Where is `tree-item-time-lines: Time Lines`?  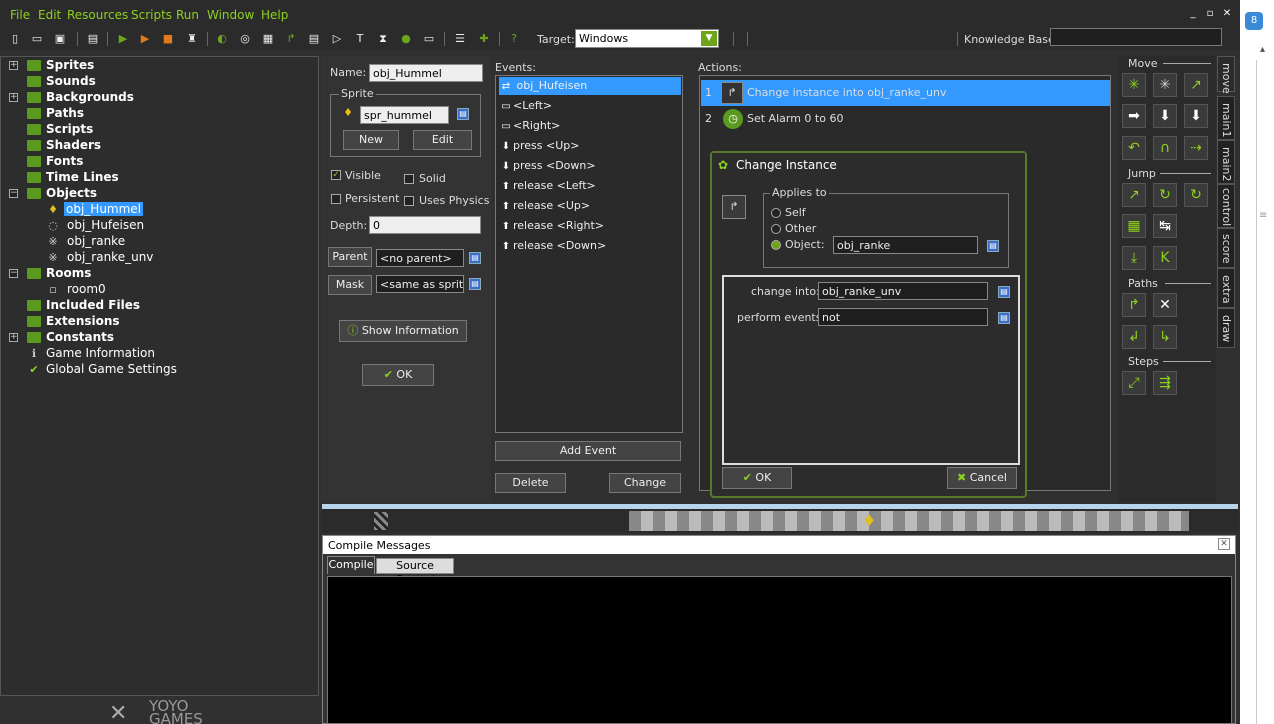
tree-item-time-lines: Time Lines is located at coordinates (82, 177).